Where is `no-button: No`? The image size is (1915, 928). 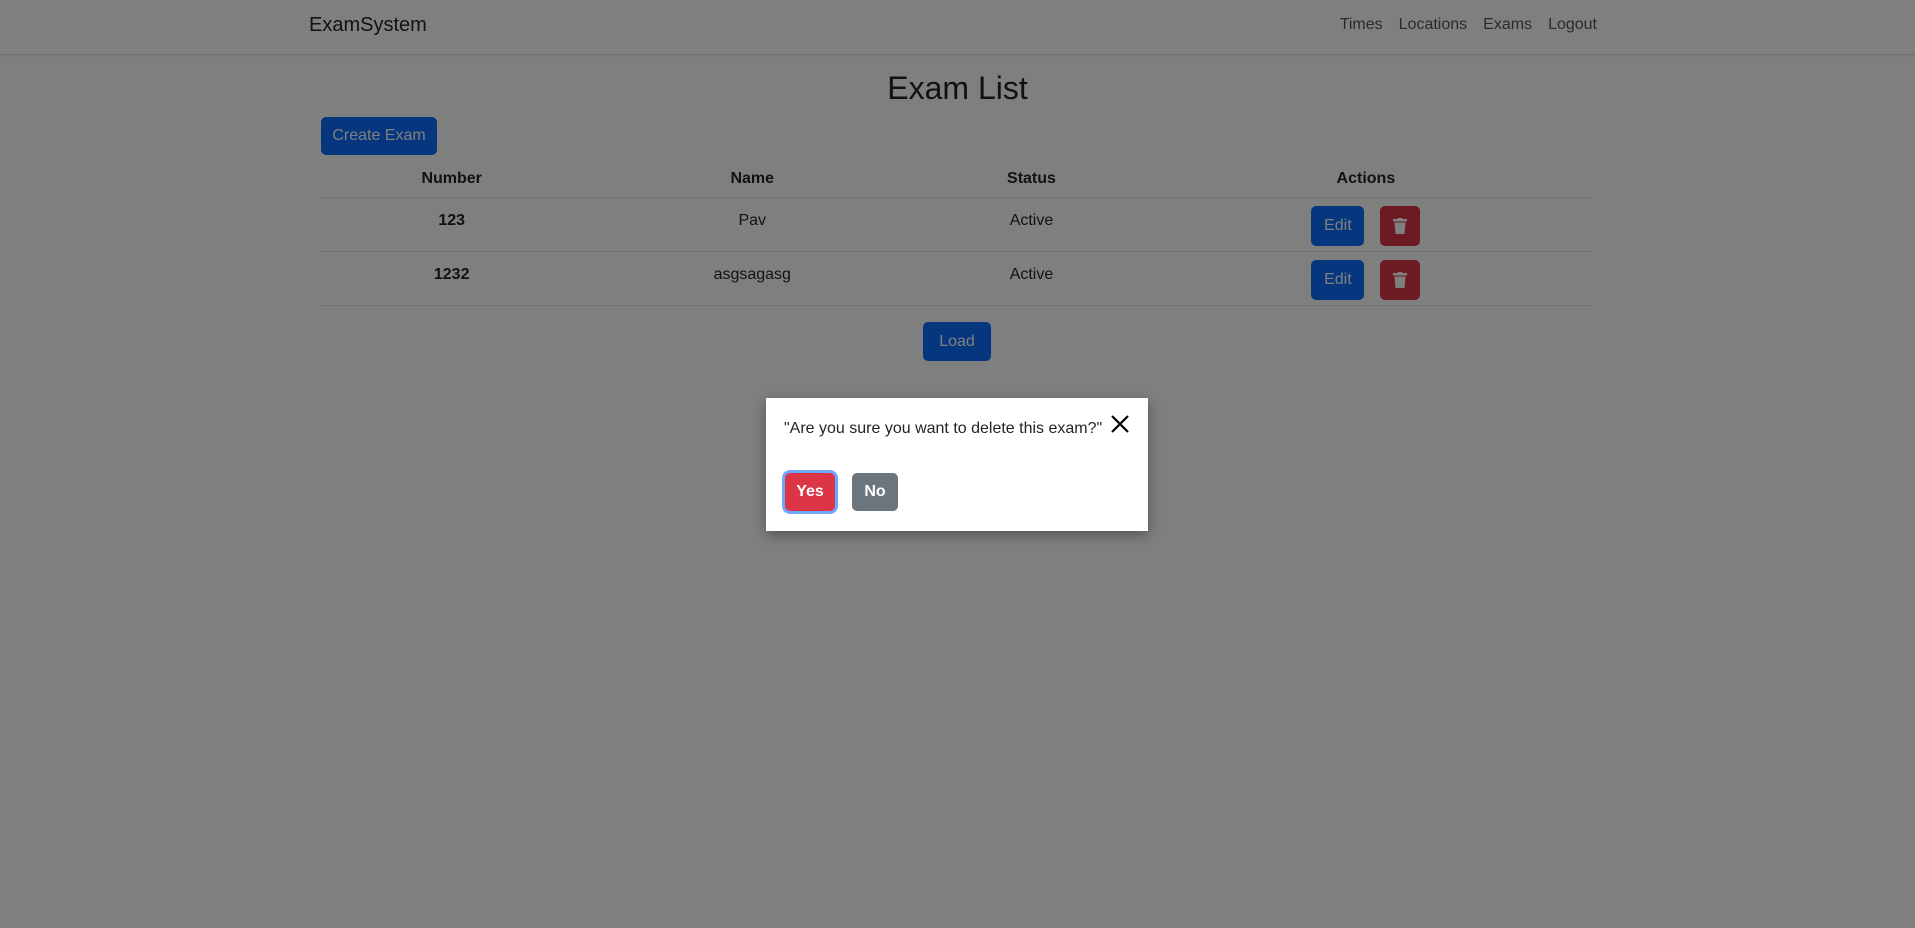
no-button: No is located at coordinates (875, 492).